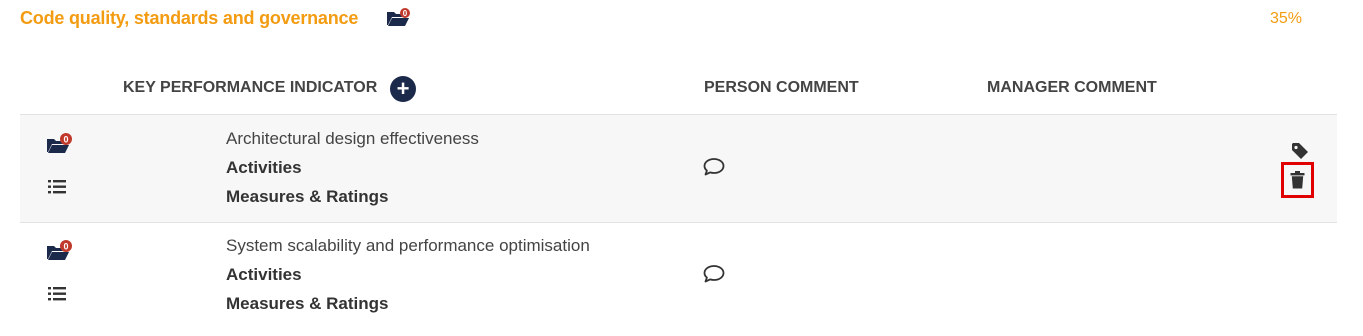 Image resolution: width=1363 pixels, height=336 pixels. Describe the element at coordinates (250, 87) in the screenshot. I see `header-kpi: KEY PERFORMANCE INDICATOR` at that location.